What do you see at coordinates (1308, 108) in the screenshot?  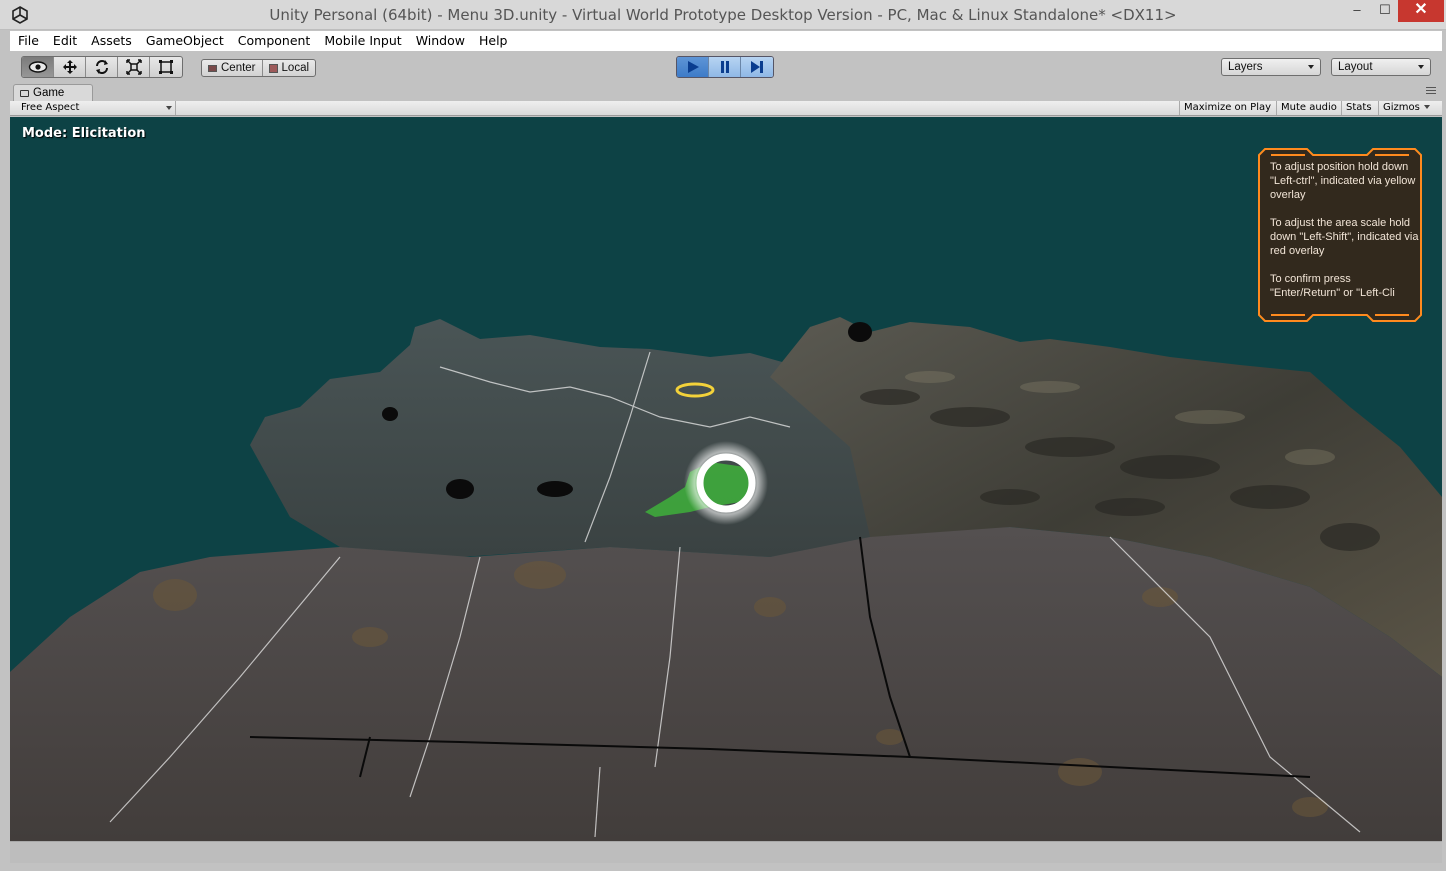 I see `mute-audio-toggle: Mute audio` at bounding box center [1308, 108].